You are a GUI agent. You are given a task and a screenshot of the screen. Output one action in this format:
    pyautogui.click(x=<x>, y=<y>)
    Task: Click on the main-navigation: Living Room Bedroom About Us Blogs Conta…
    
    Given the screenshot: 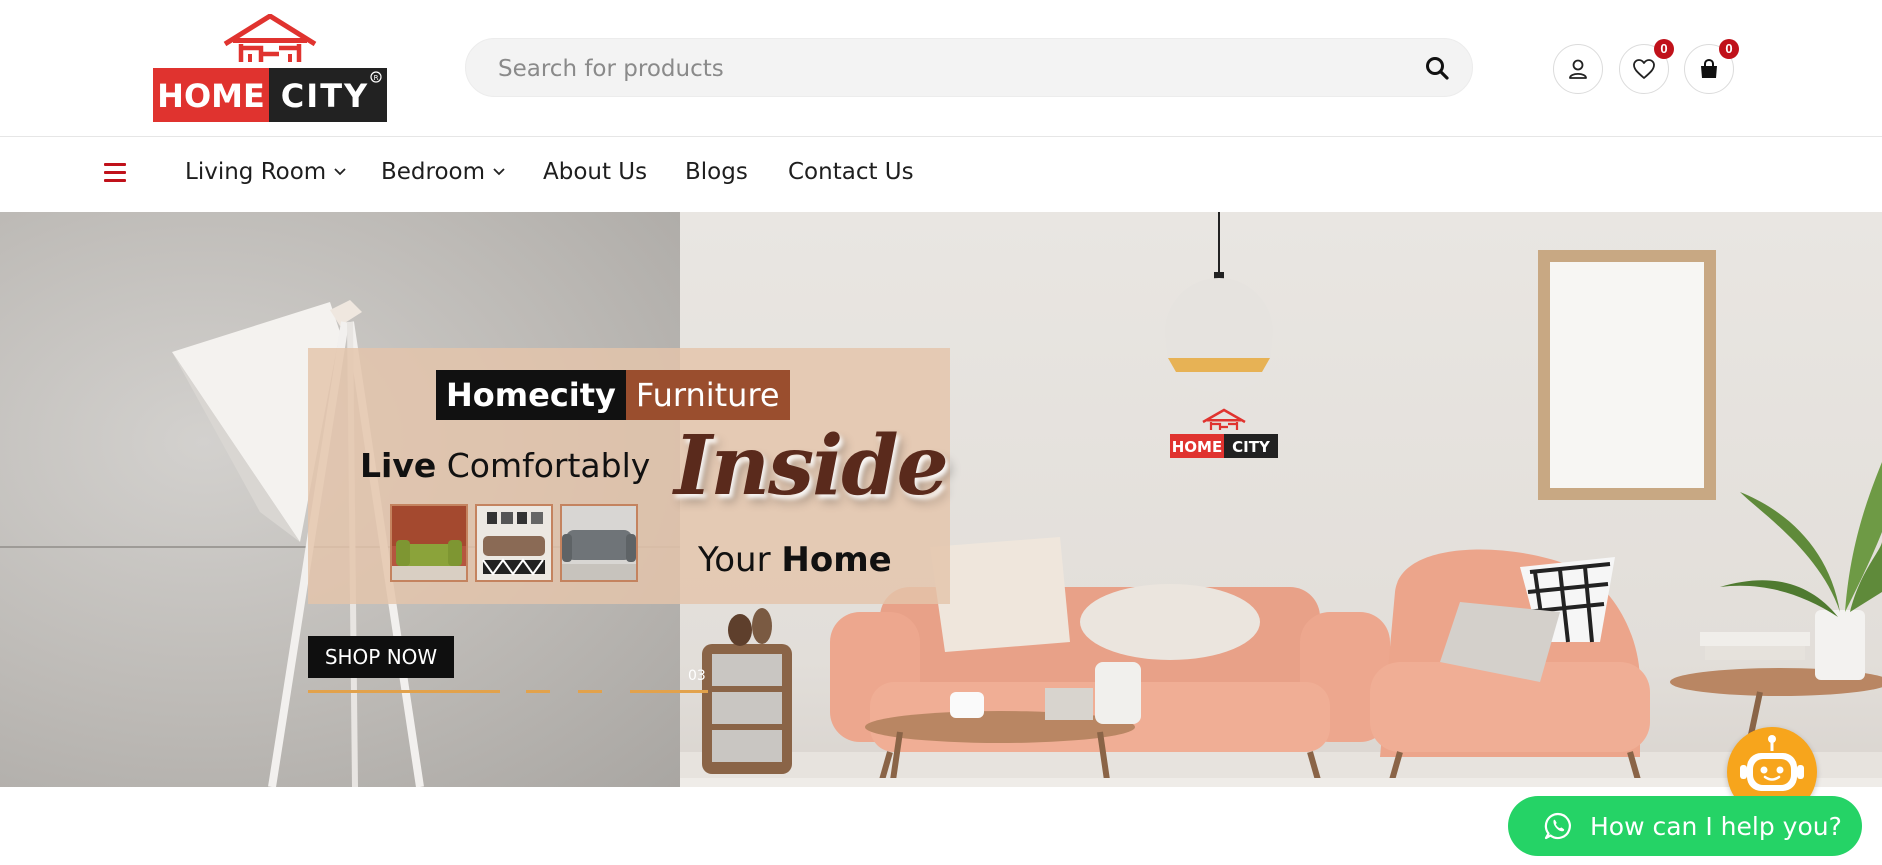 What is the action you would take?
    pyautogui.click(x=941, y=174)
    